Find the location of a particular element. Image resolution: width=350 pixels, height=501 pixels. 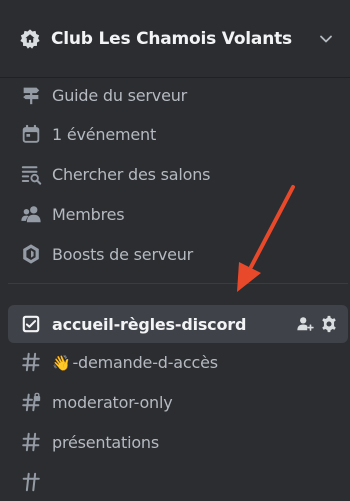

channel-partial is located at coordinates (178, 482).